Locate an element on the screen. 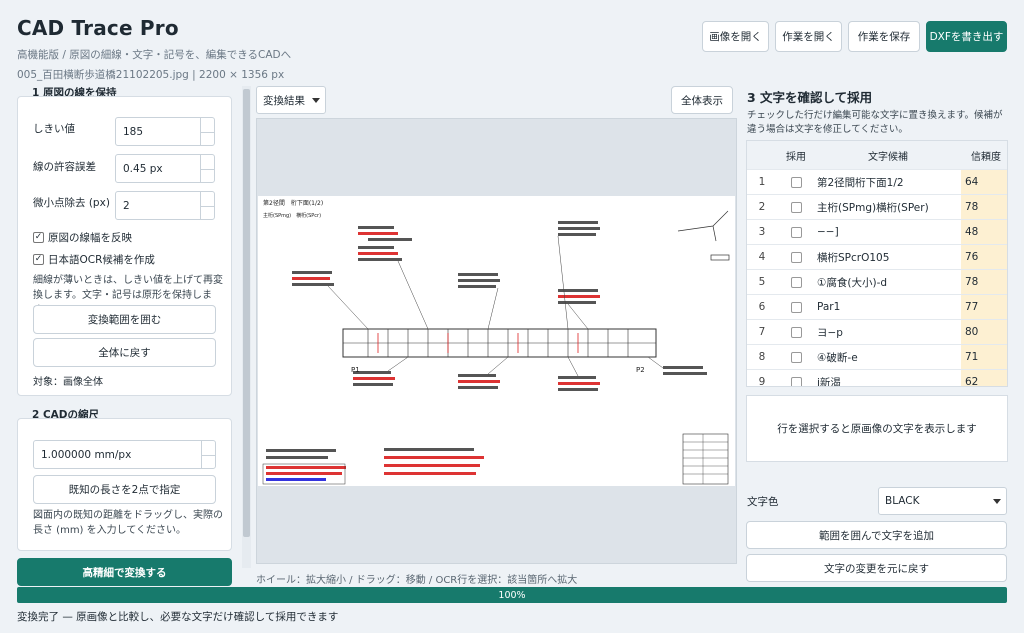 The image size is (1024, 633). pier-p2-label: P2 is located at coordinates (640, 370).